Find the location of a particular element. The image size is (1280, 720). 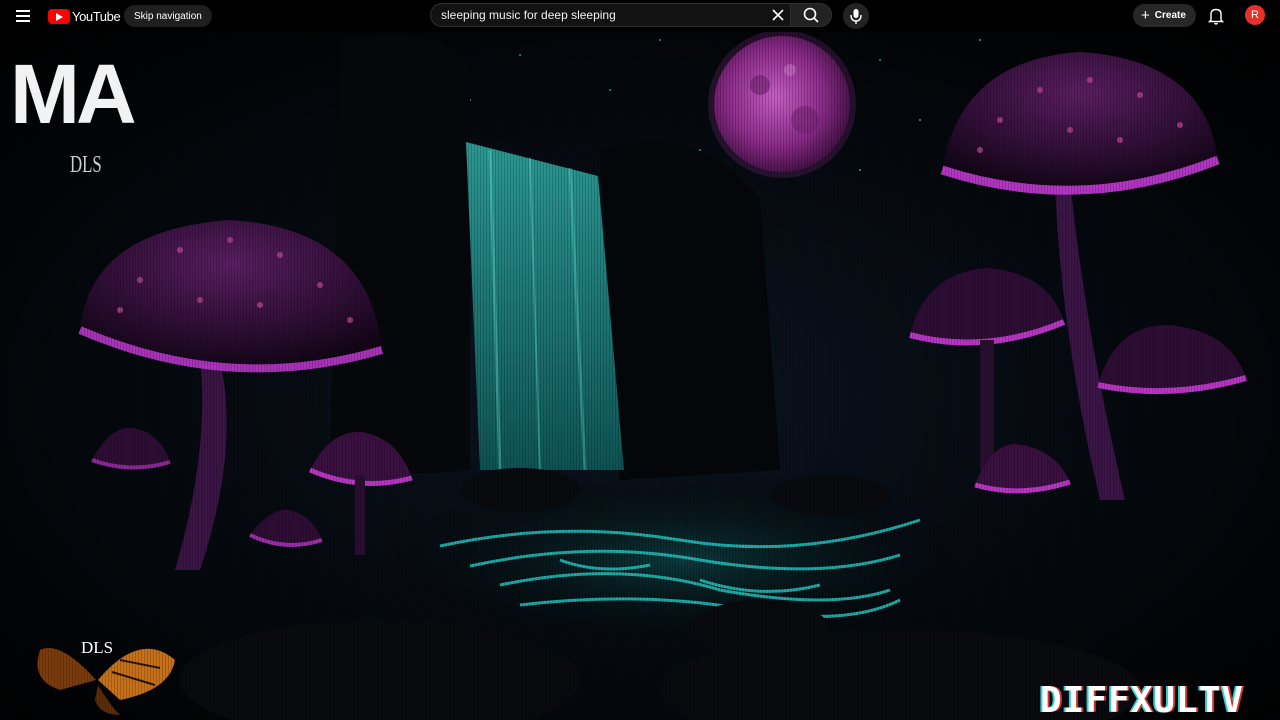

cliff-right is located at coordinates (690, 310).